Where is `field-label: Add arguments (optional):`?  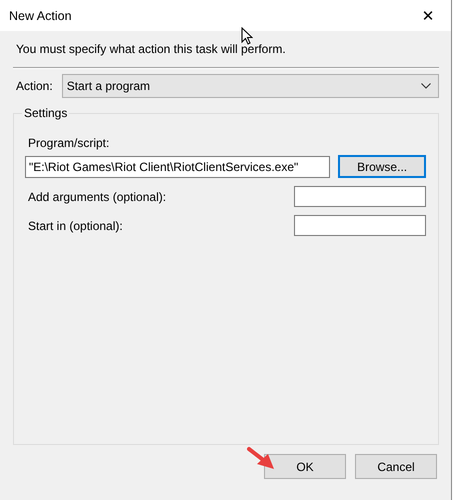 field-label: Add arguments (optional): is located at coordinates (97, 197).